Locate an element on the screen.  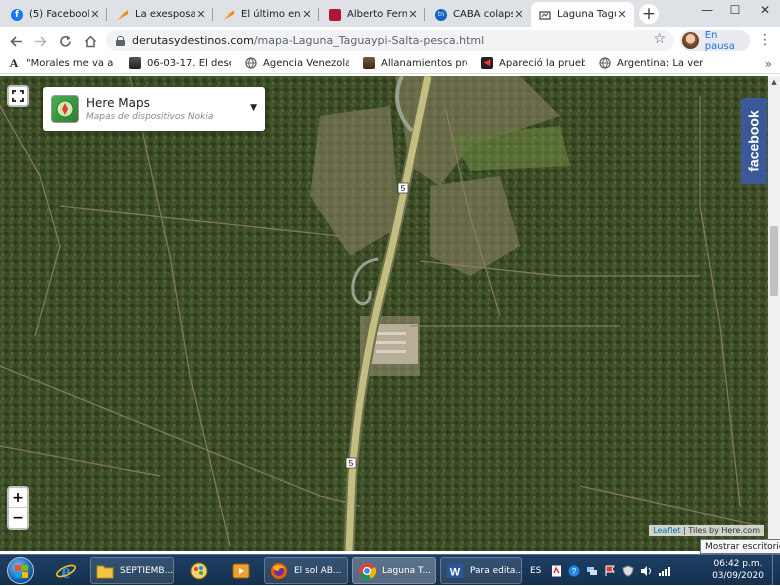
media-player-icon is located at coordinates (241, 570).